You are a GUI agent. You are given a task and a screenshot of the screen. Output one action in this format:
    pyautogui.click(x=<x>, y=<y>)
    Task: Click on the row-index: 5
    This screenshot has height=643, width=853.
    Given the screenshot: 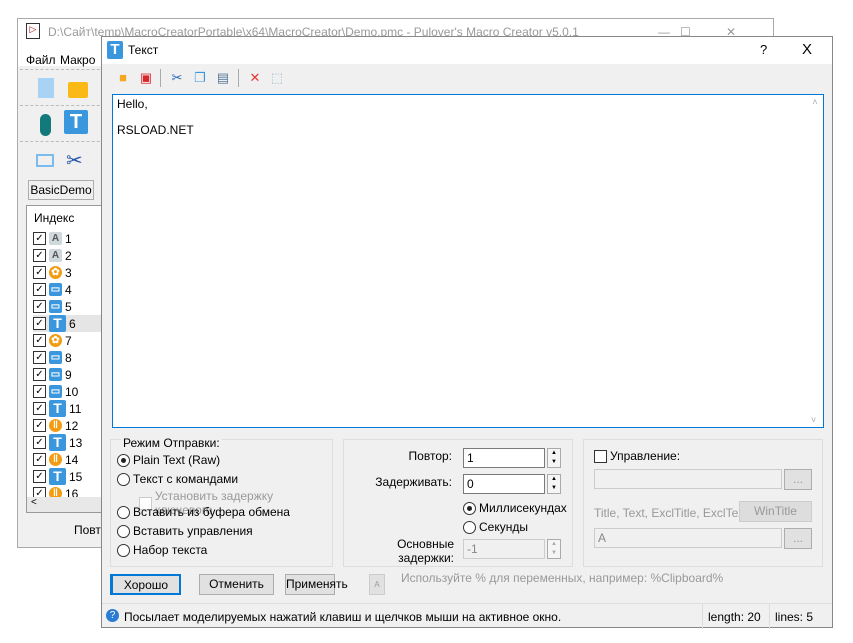 What is the action you would take?
    pyautogui.click(x=68, y=306)
    